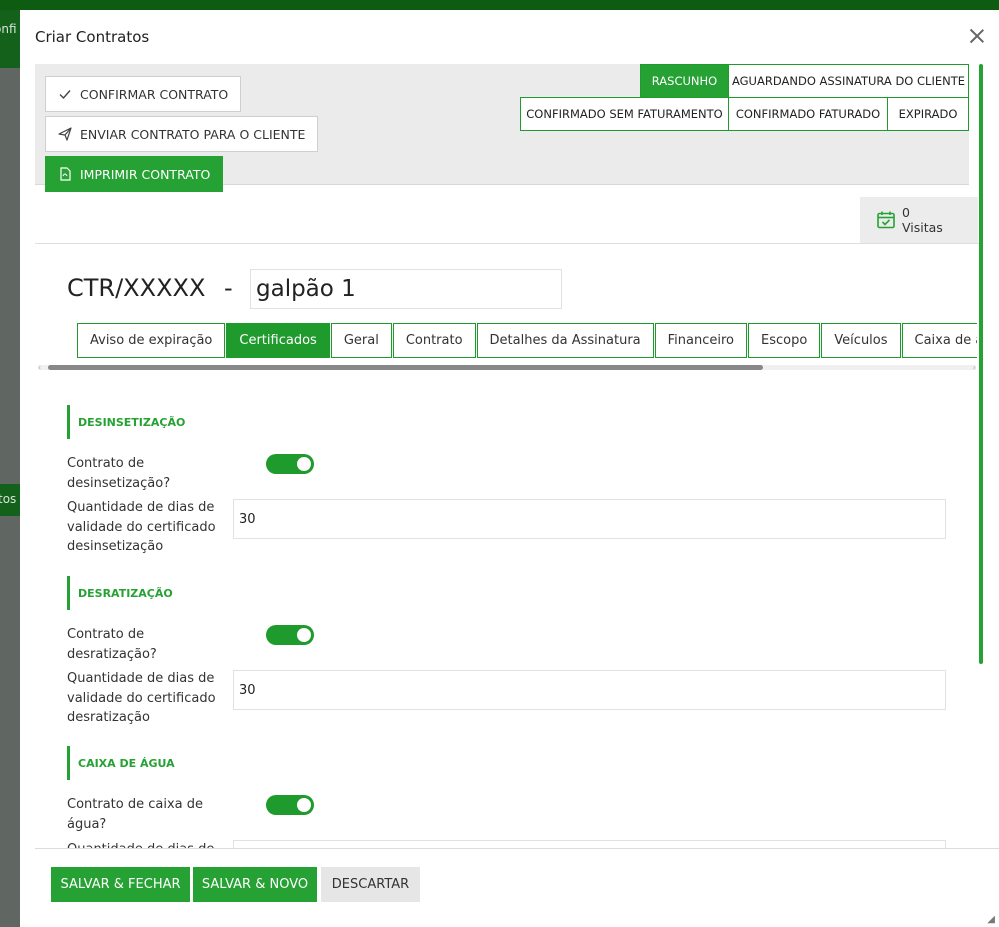 The height and width of the screenshot is (927, 999). What do you see at coordinates (135, 814) in the screenshot?
I see `label-contrato-caixa-de-agua: Contrato de caixa de água?` at bounding box center [135, 814].